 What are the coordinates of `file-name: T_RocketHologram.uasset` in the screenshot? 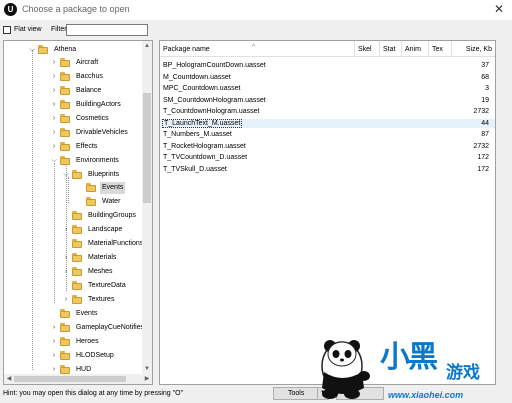 It's located at (204, 146).